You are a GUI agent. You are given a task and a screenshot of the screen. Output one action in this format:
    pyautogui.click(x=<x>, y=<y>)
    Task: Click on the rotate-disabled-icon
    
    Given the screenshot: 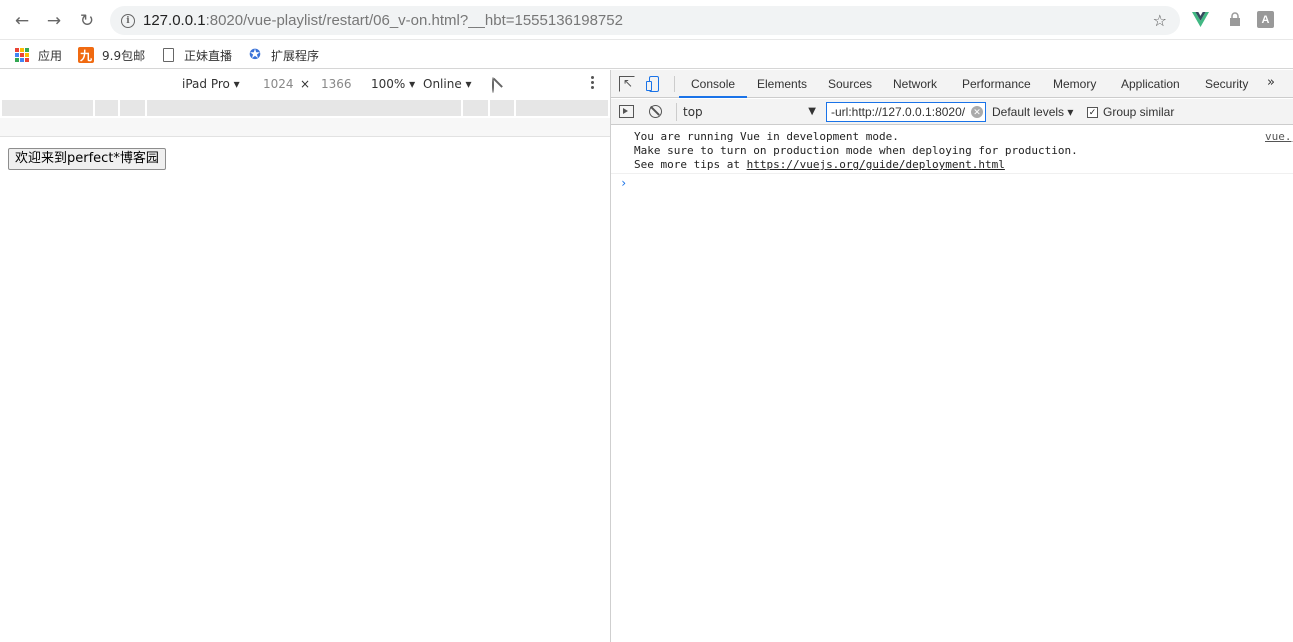 What is the action you would take?
    pyautogui.click(x=493, y=85)
    